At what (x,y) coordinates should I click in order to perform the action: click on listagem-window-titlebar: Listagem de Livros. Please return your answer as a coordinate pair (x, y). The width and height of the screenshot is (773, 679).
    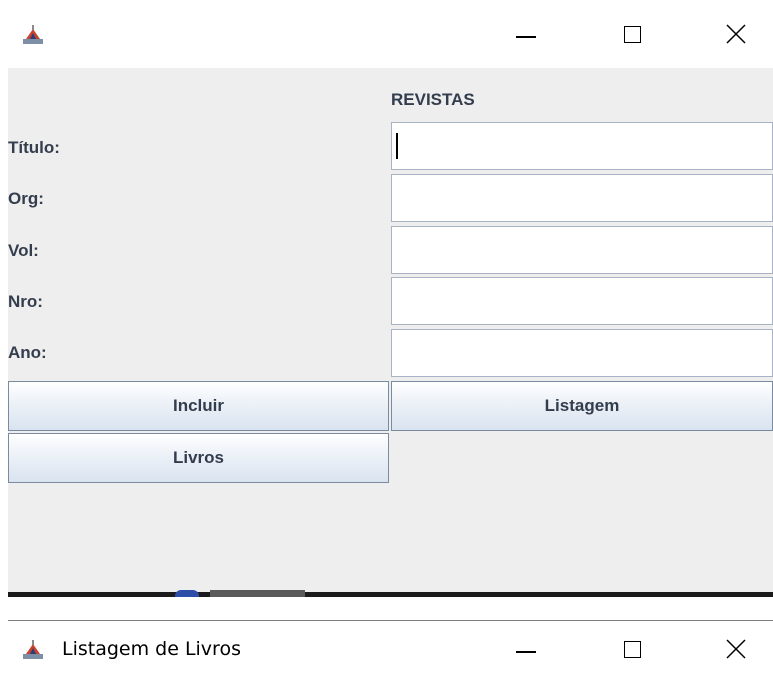
    Looking at the image, I should click on (386, 650).